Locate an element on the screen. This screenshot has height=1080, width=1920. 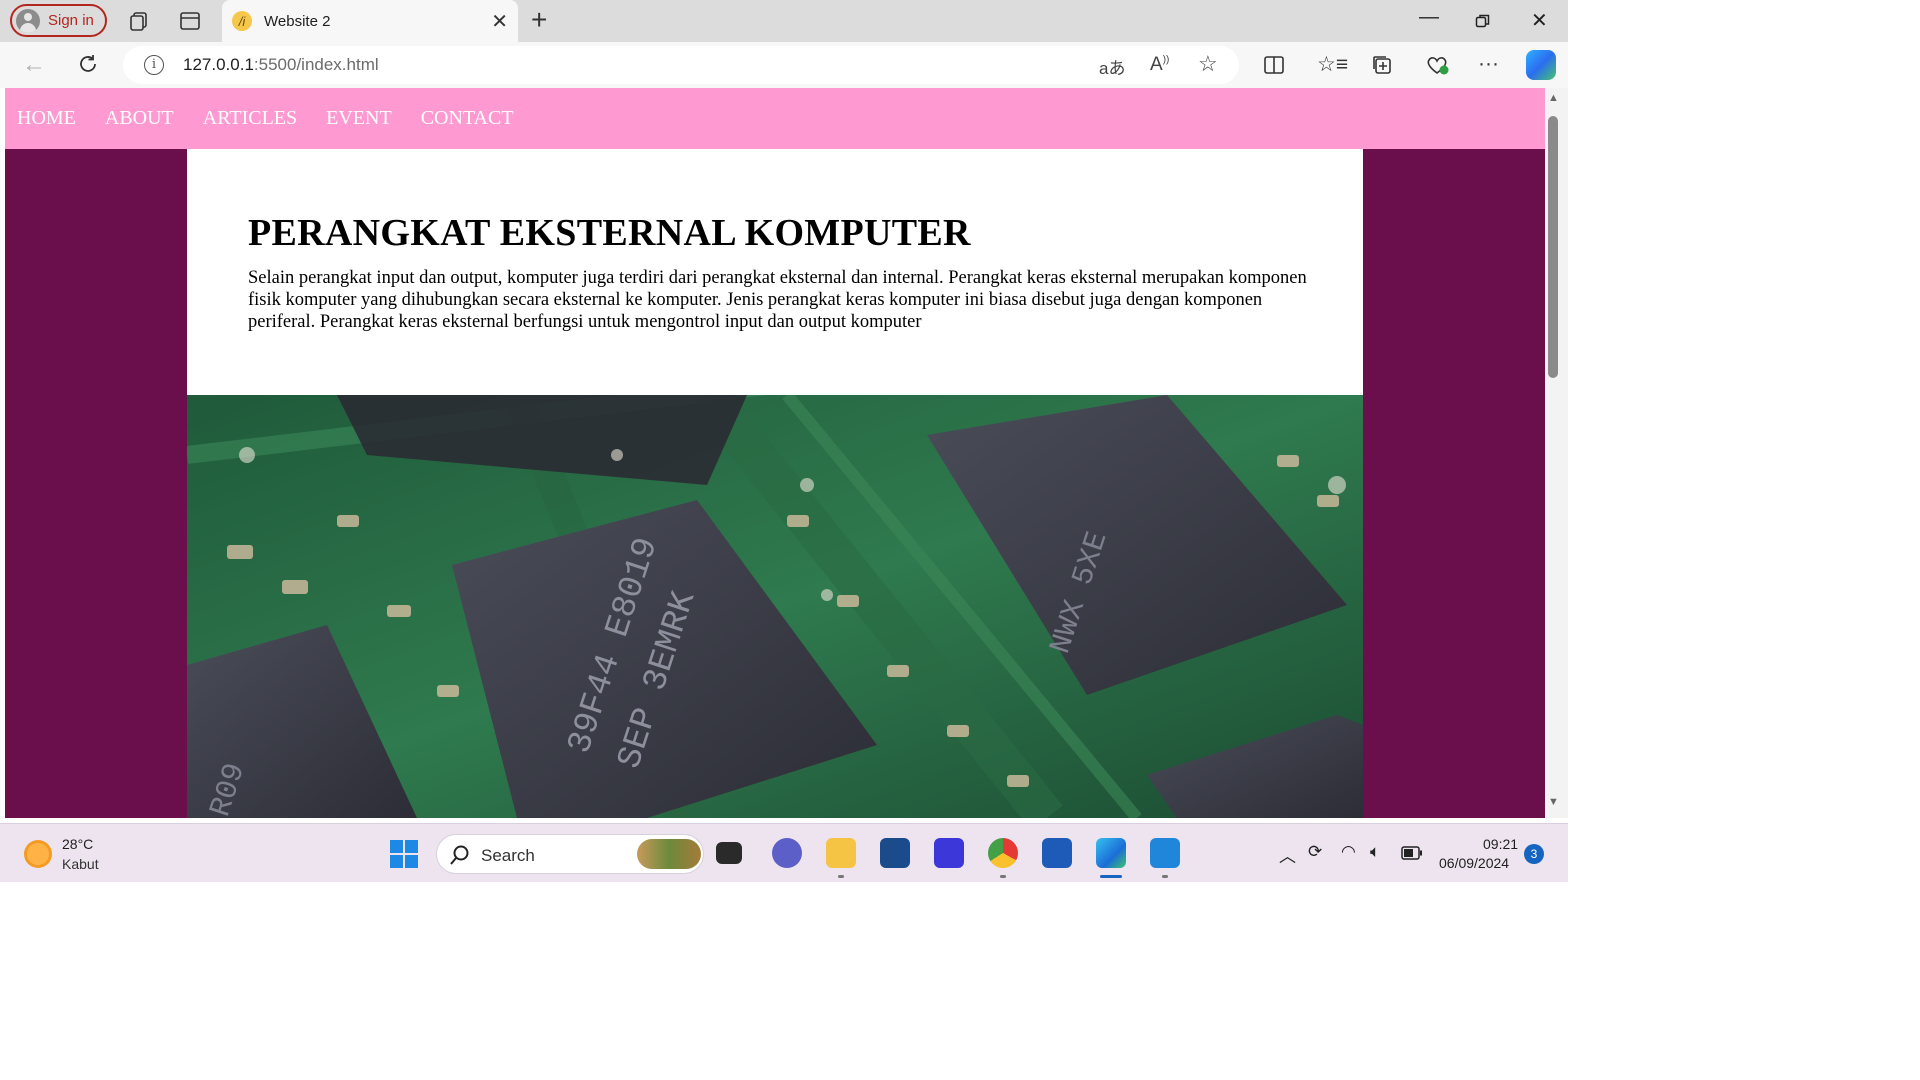
more-options-icon: ··· is located at coordinates (1488, 64).